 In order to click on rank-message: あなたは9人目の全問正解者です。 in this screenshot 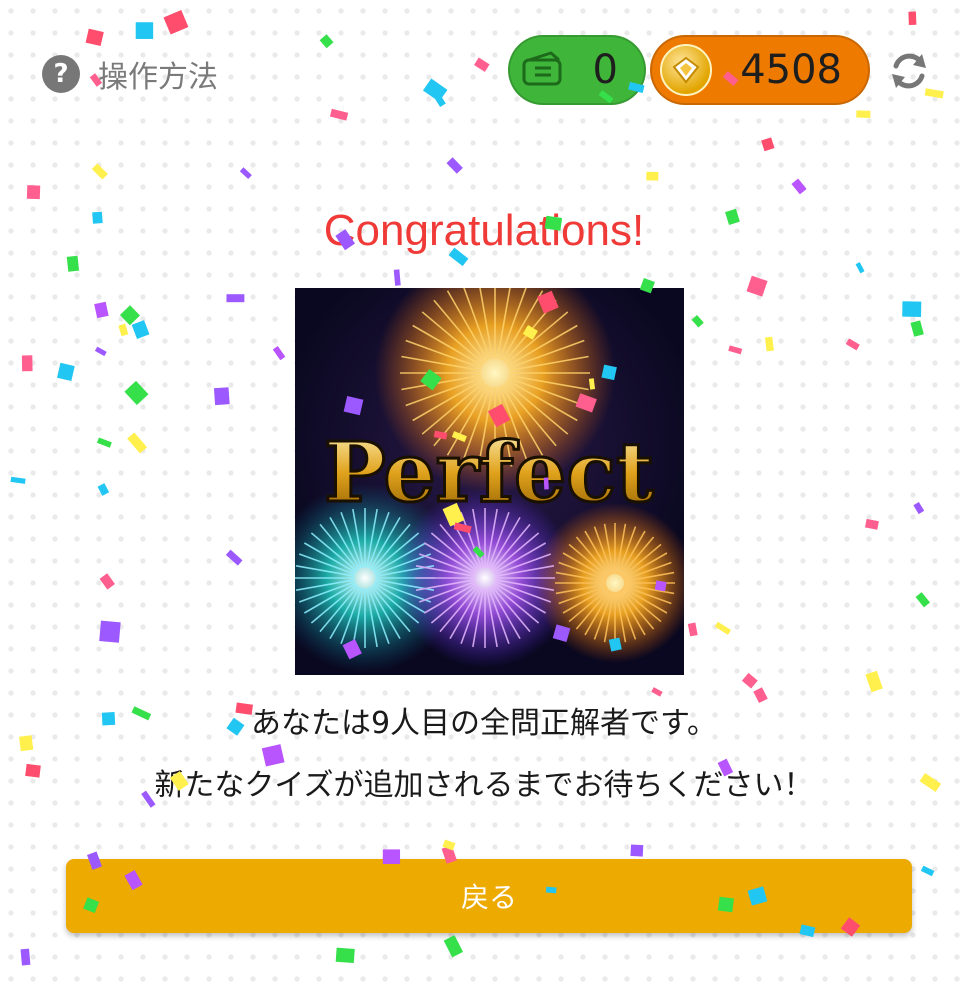, I will do `click(484, 723)`.